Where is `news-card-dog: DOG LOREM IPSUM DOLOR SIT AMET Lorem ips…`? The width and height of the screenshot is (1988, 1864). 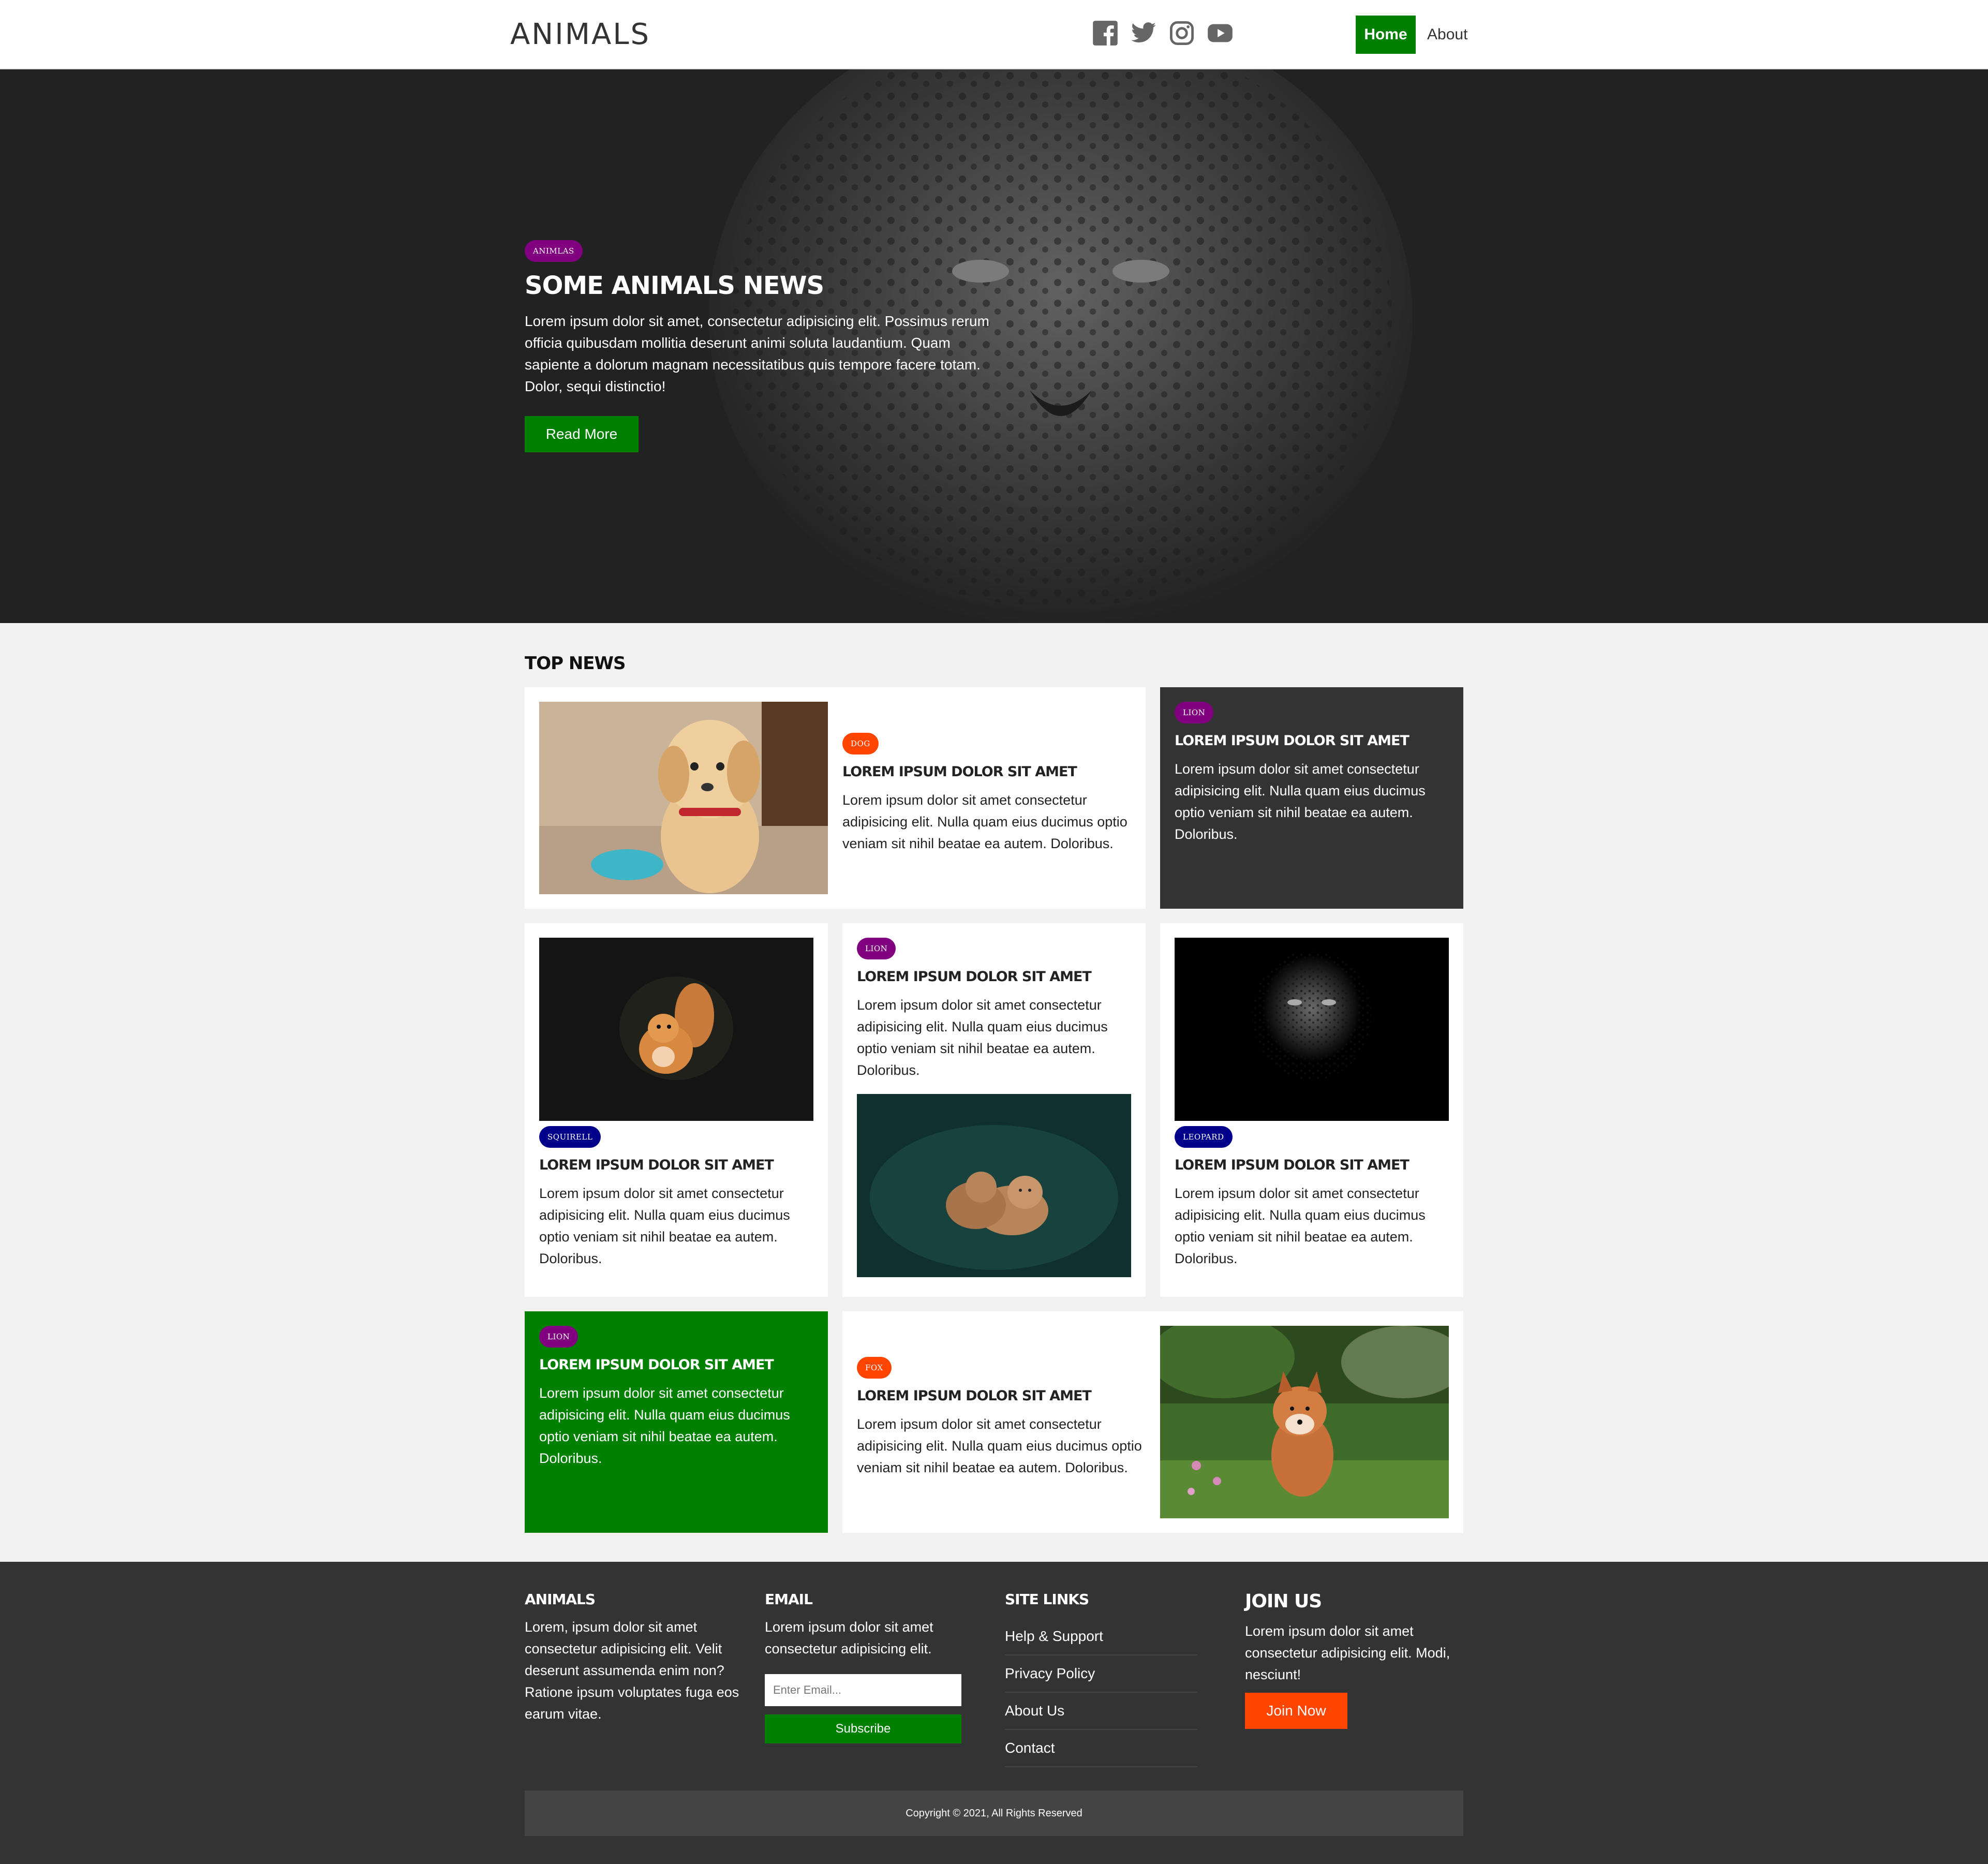
news-card-dog: DOG LOREM IPSUM DOLOR SIT AMET Lorem ips… is located at coordinates (835, 798).